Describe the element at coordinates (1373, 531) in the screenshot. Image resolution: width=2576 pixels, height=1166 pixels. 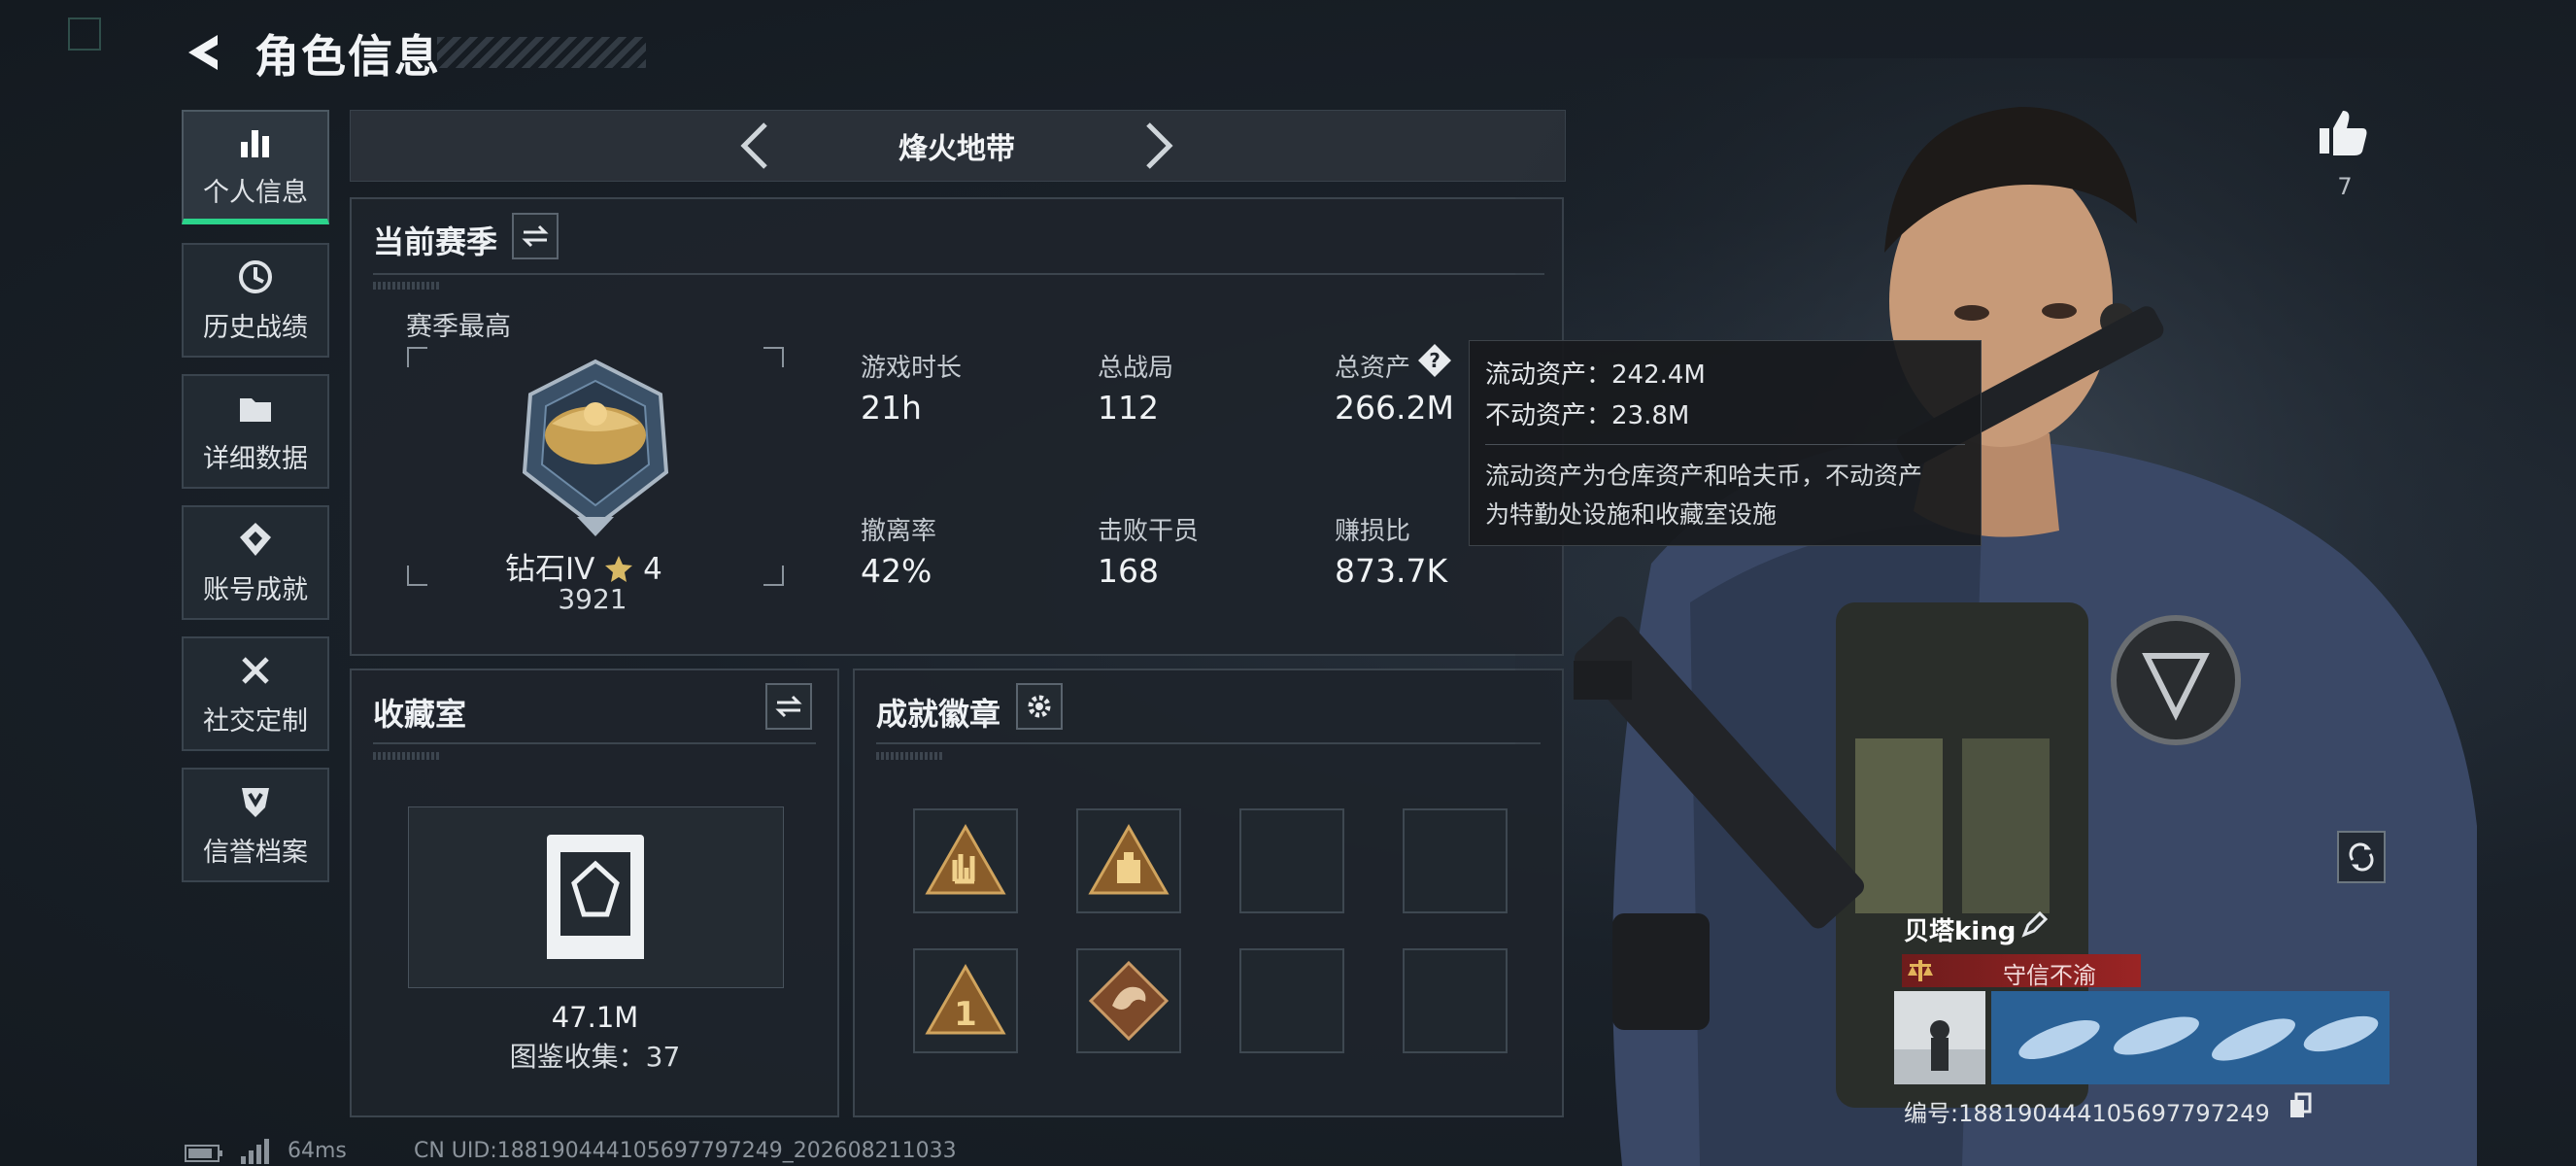
I see `stat-label-profit-ratio: 赚损比` at that location.